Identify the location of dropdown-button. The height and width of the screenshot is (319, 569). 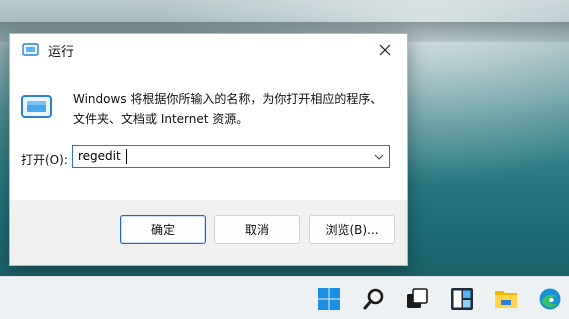
(379, 157).